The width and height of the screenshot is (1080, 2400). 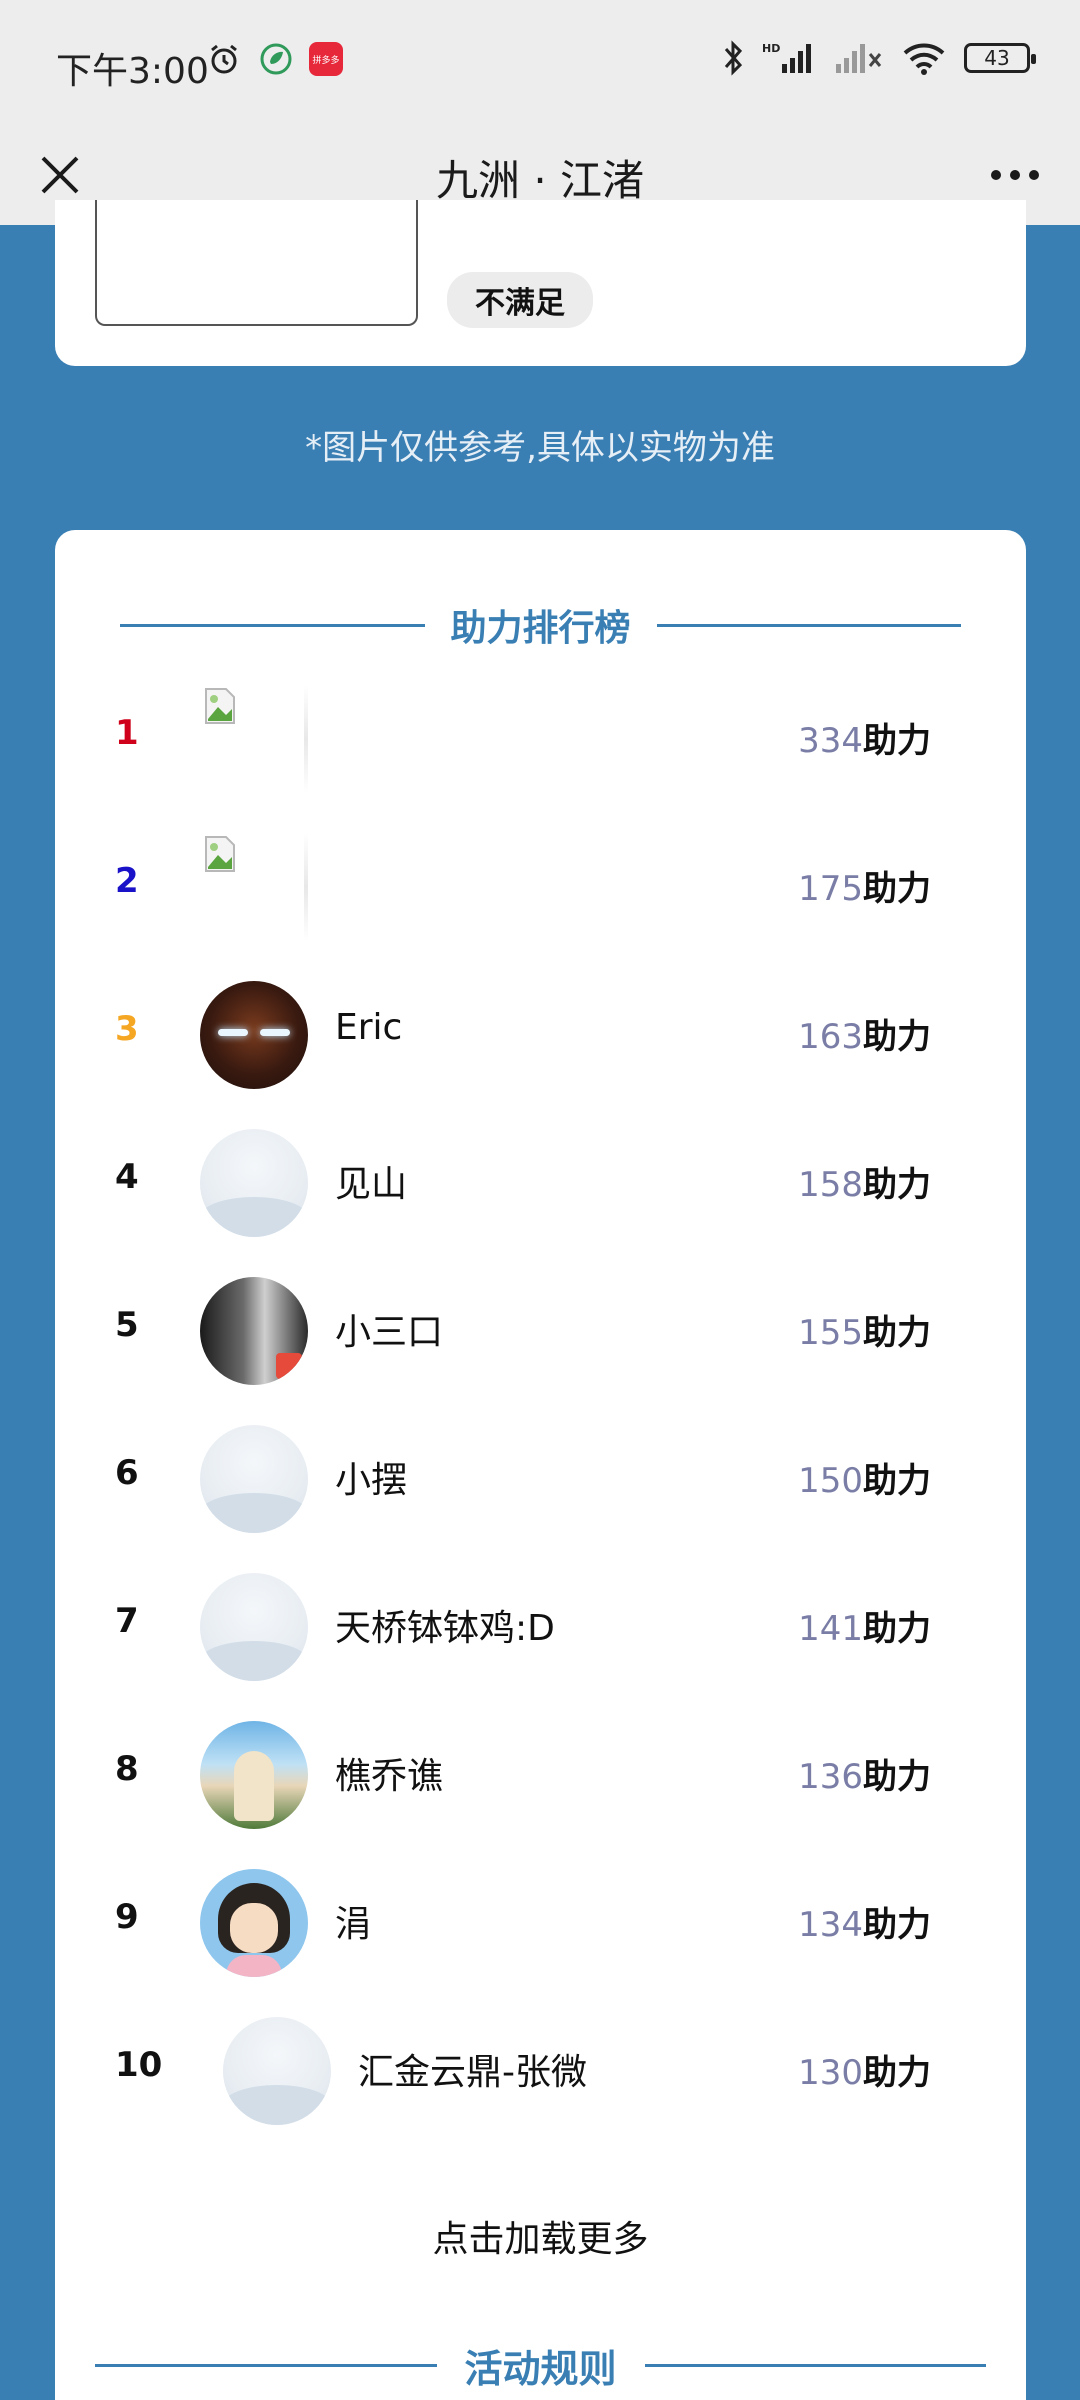 What do you see at coordinates (445, 1628) in the screenshot?
I see `user-name: 天桥钵钵鸡:D` at bounding box center [445, 1628].